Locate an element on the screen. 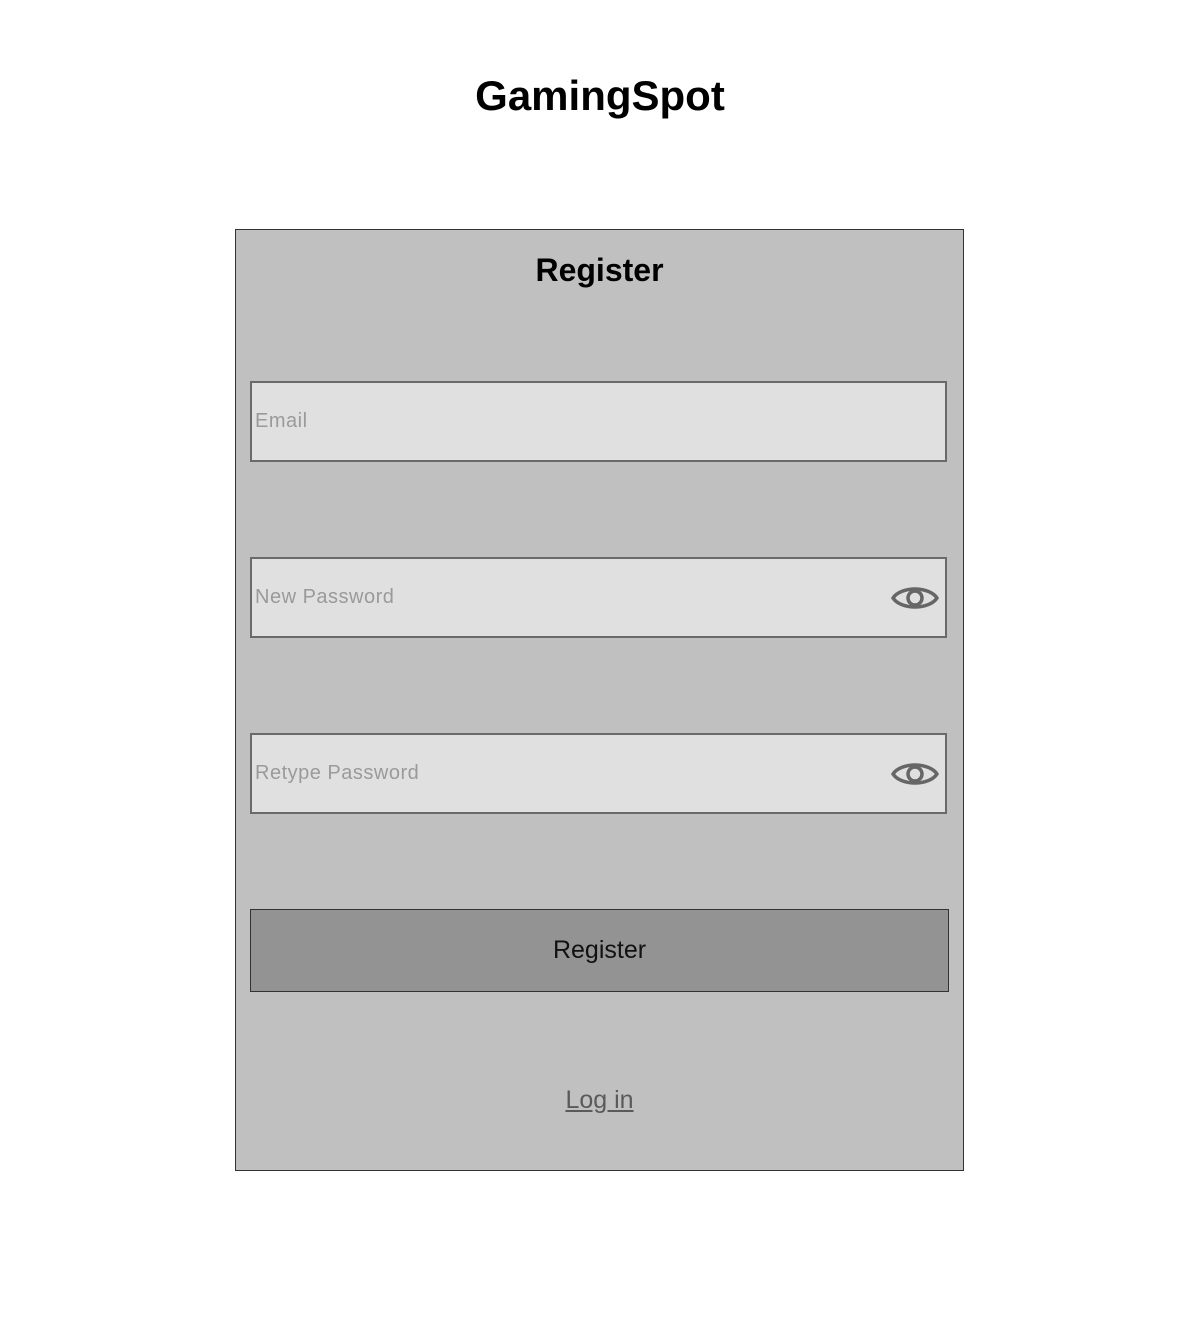  login-link: Log in is located at coordinates (599, 1100).